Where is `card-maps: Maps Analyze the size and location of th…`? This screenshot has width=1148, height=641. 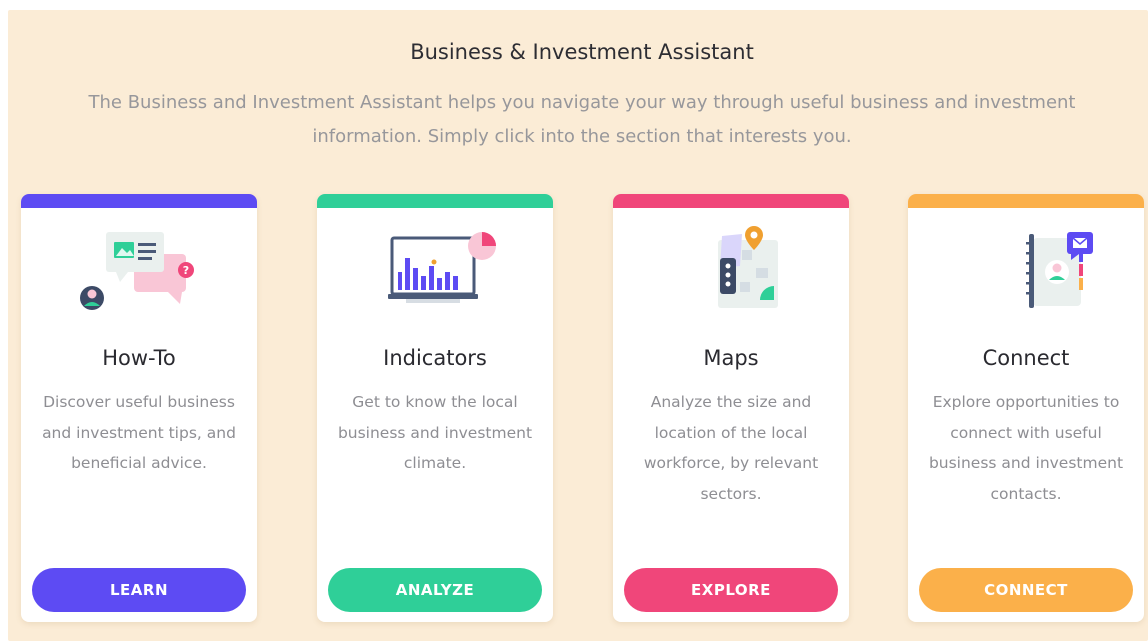 card-maps: Maps Analyze the size and location of th… is located at coordinates (731, 408).